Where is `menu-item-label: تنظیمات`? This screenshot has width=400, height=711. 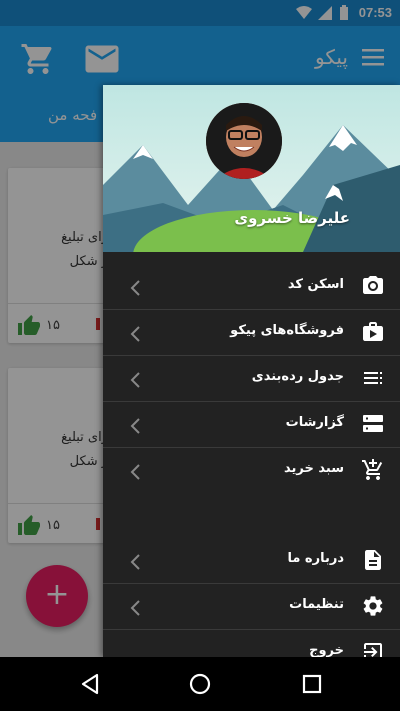
menu-item-label: تنظیمات is located at coordinates (316, 604).